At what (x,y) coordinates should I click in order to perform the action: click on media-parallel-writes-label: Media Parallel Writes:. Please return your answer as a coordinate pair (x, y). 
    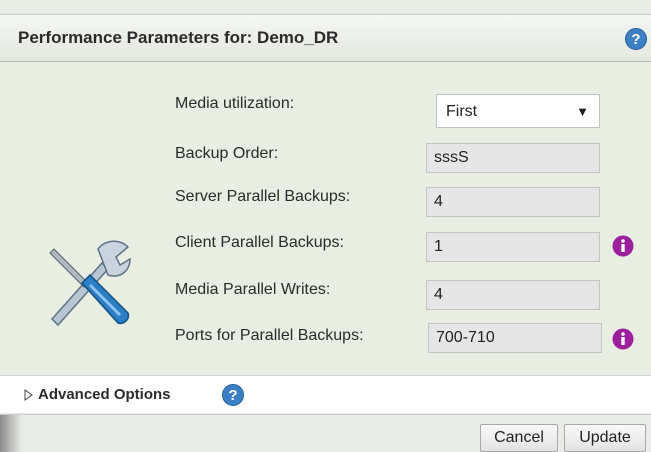
    Looking at the image, I should click on (253, 289).